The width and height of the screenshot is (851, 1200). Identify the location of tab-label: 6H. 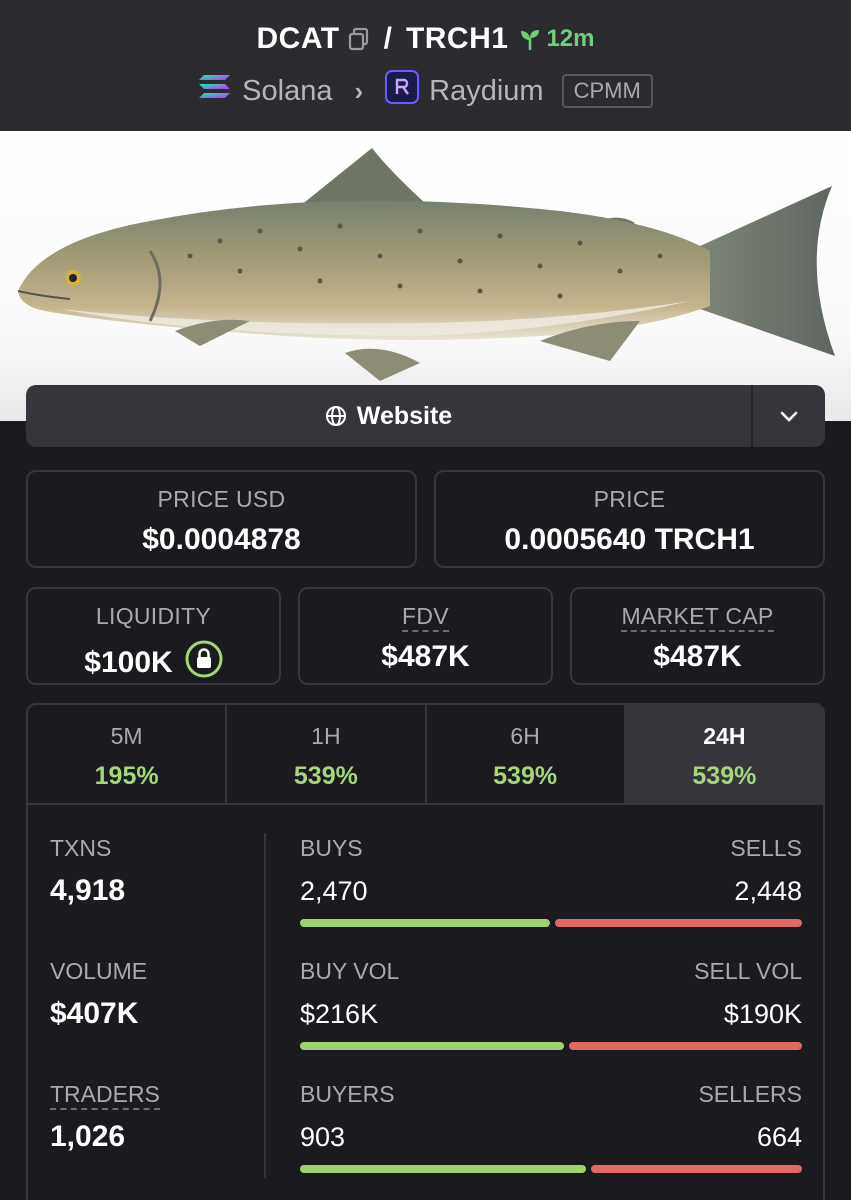
(525, 736).